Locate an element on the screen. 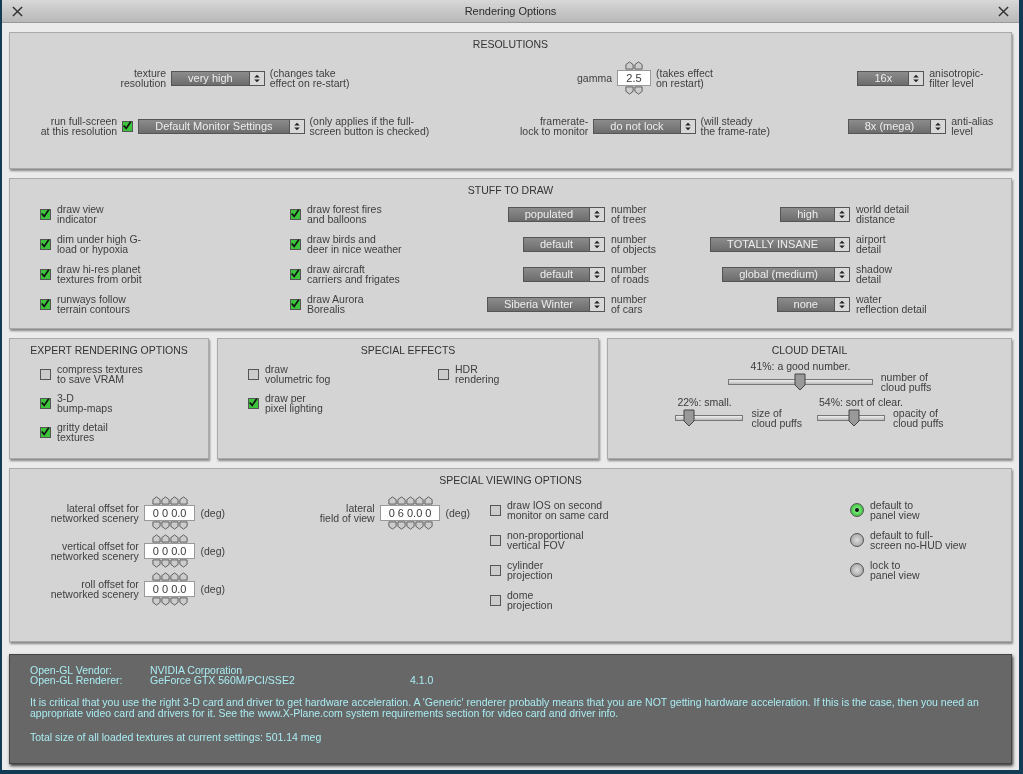 The image size is (1023, 774). field-label: lateral field of view is located at coordinates (347, 513).